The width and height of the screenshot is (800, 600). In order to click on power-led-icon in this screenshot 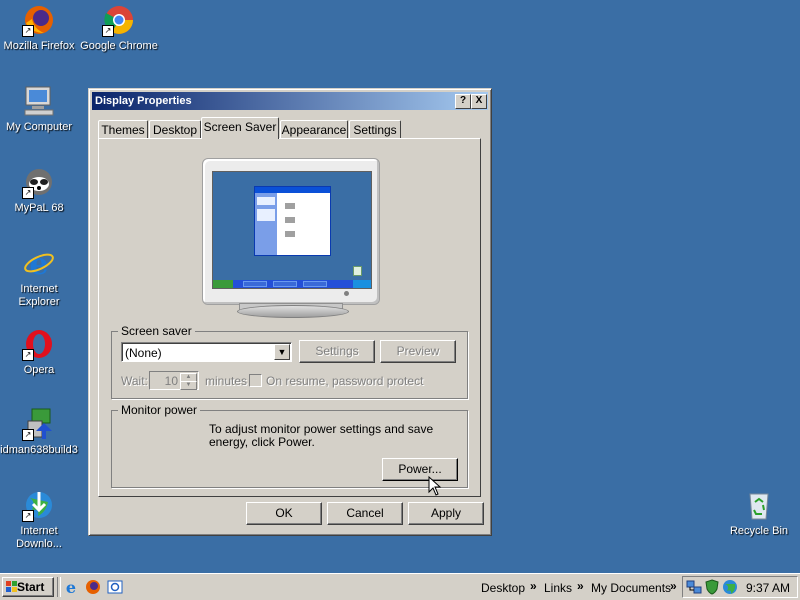, I will do `click(346, 293)`.